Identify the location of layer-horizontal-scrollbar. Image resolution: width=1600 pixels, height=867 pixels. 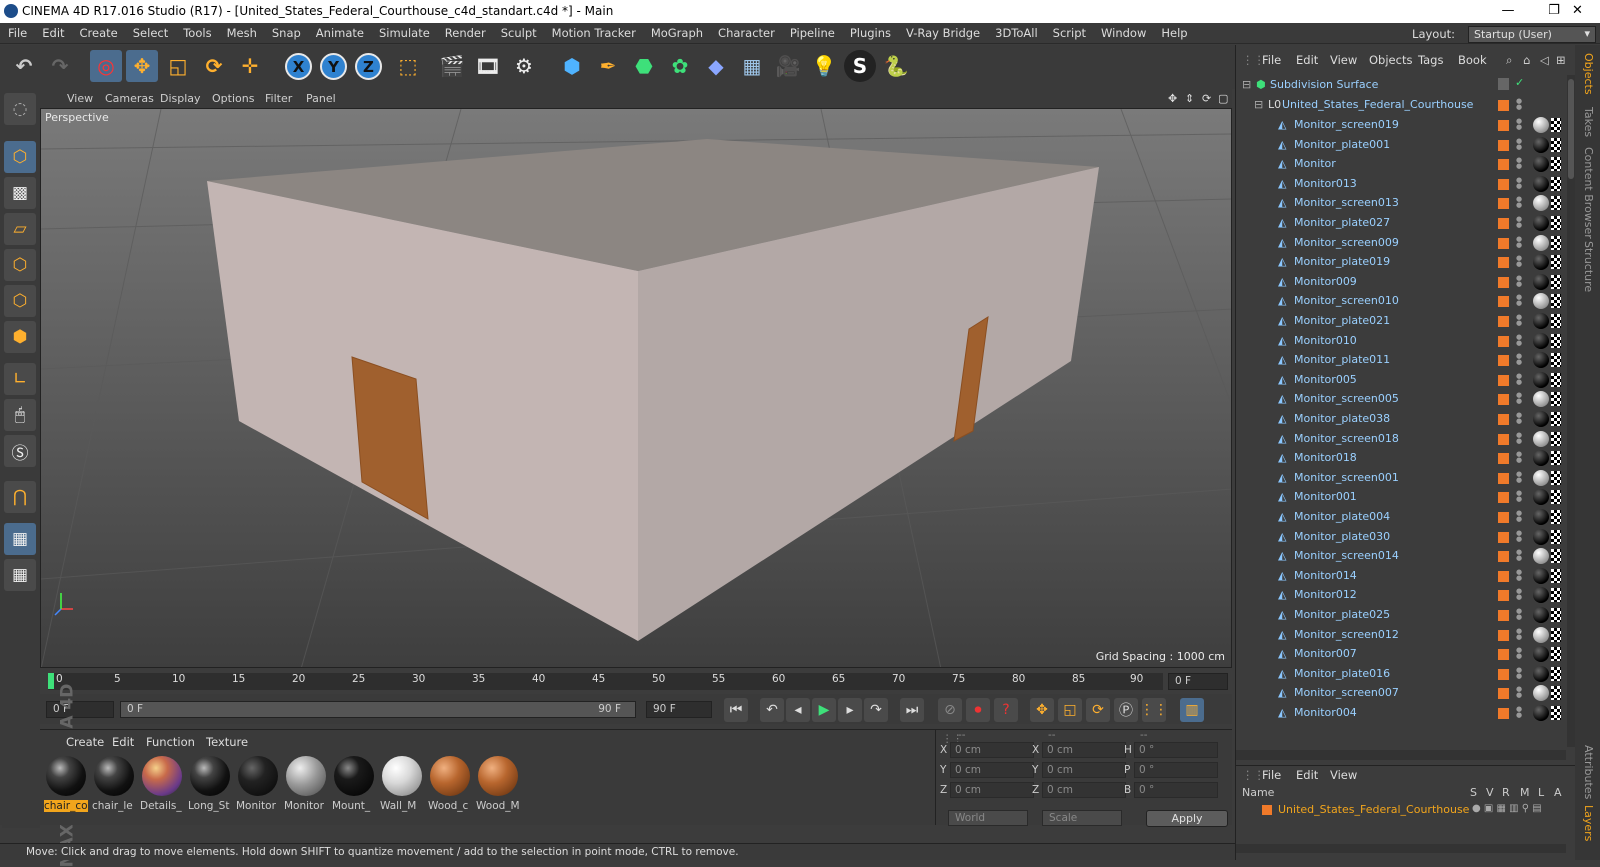
(1401, 848).